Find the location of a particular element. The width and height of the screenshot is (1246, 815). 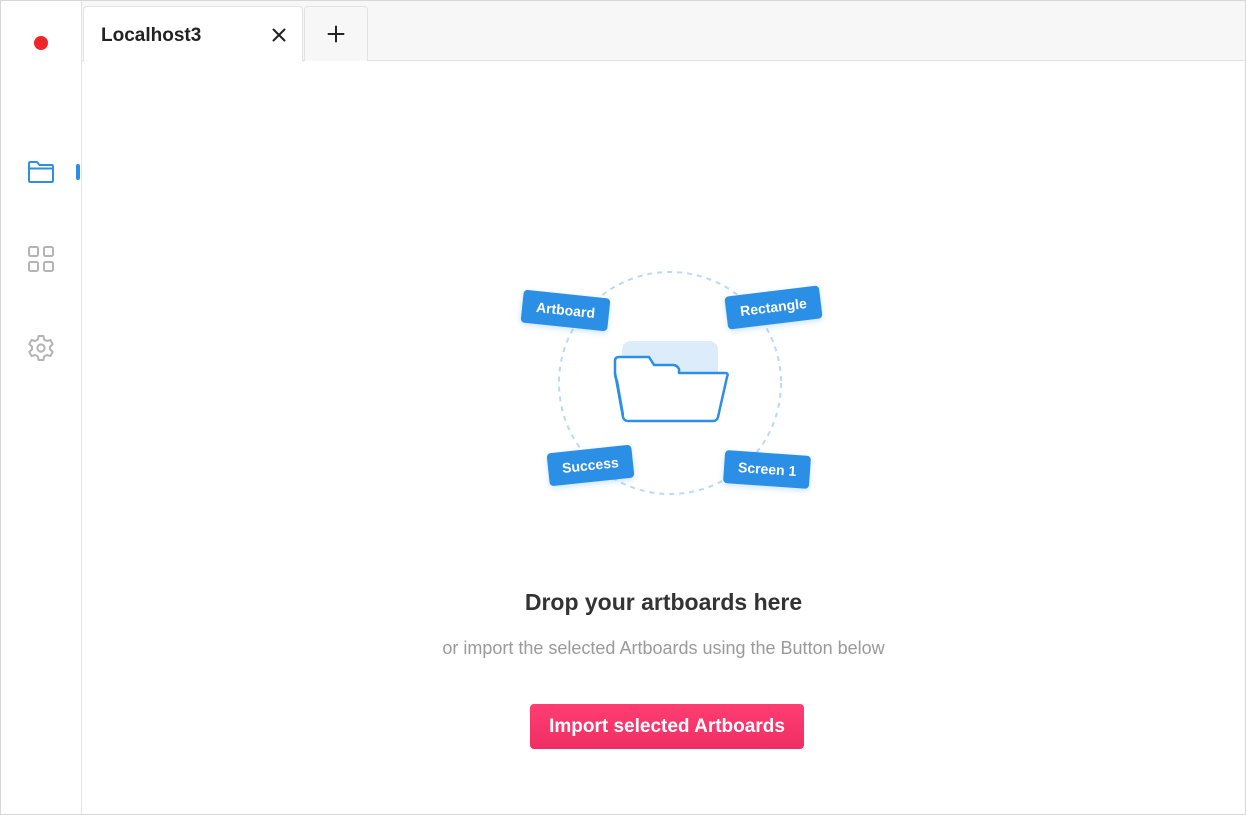

sidebar-item-settings is located at coordinates (41, 348).